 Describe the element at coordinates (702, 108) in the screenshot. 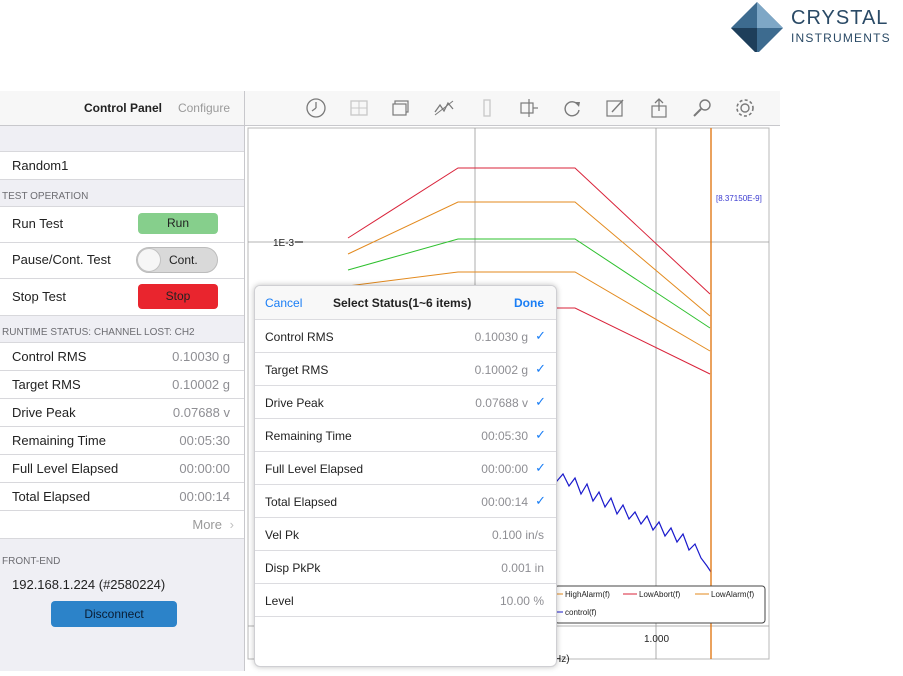

I see `search-icon` at that location.